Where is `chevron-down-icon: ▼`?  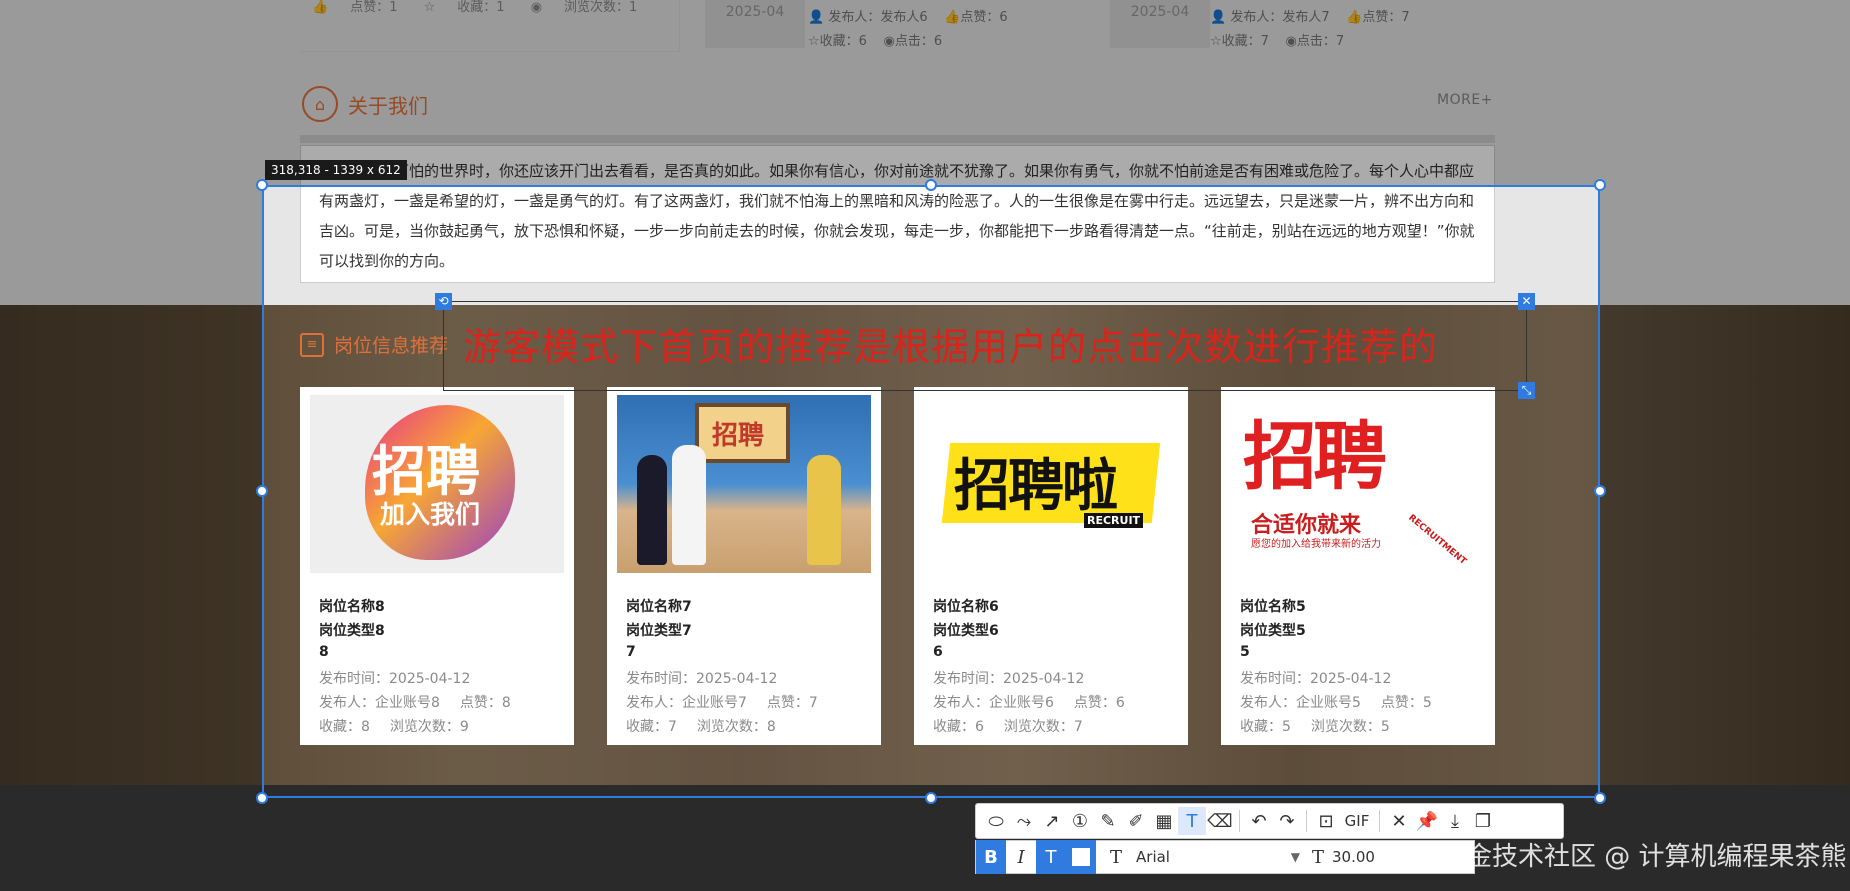 chevron-down-icon: ▼ is located at coordinates (1295, 857).